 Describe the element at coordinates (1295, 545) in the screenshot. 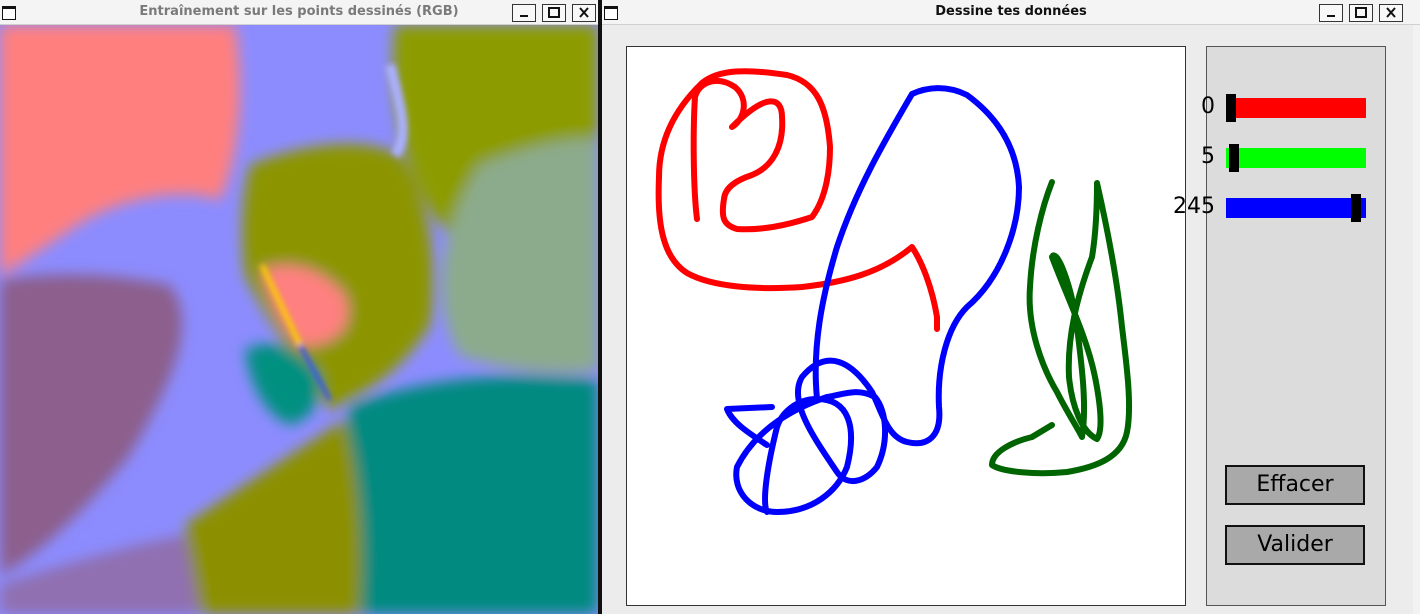

I see `validate-button: Valider` at that location.